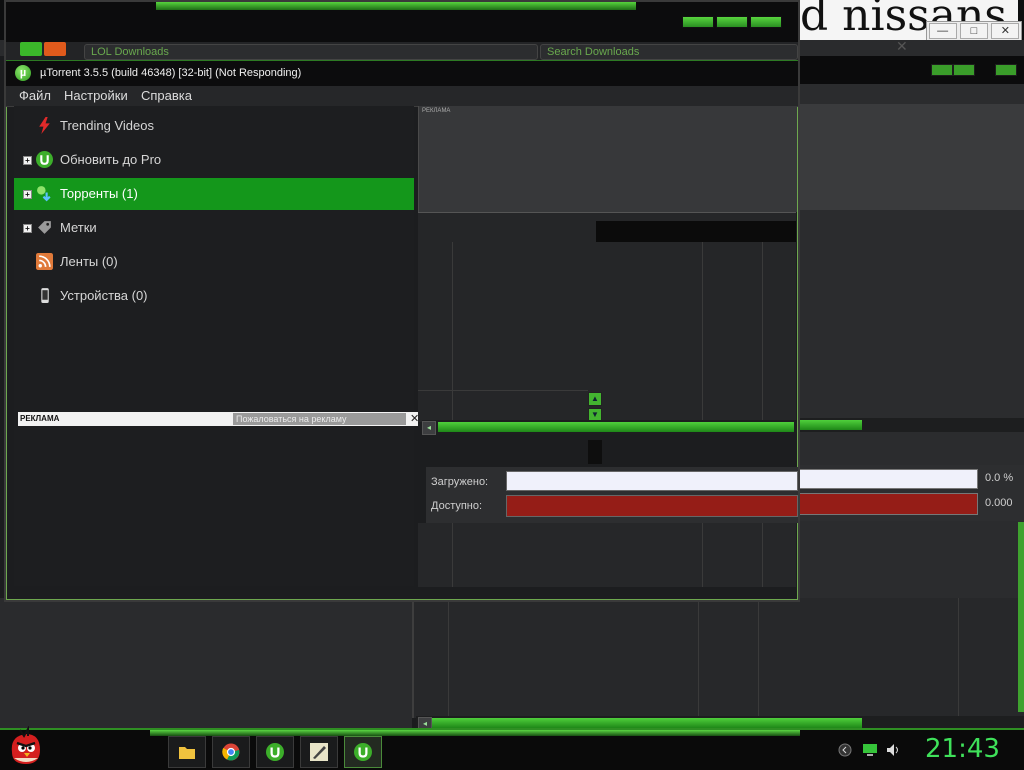 This screenshot has width=1024, height=770. Describe the element at coordinates (214, 262) in the screenshot. I see `sidebar-item-feeds: Ленты (0)` at that location.